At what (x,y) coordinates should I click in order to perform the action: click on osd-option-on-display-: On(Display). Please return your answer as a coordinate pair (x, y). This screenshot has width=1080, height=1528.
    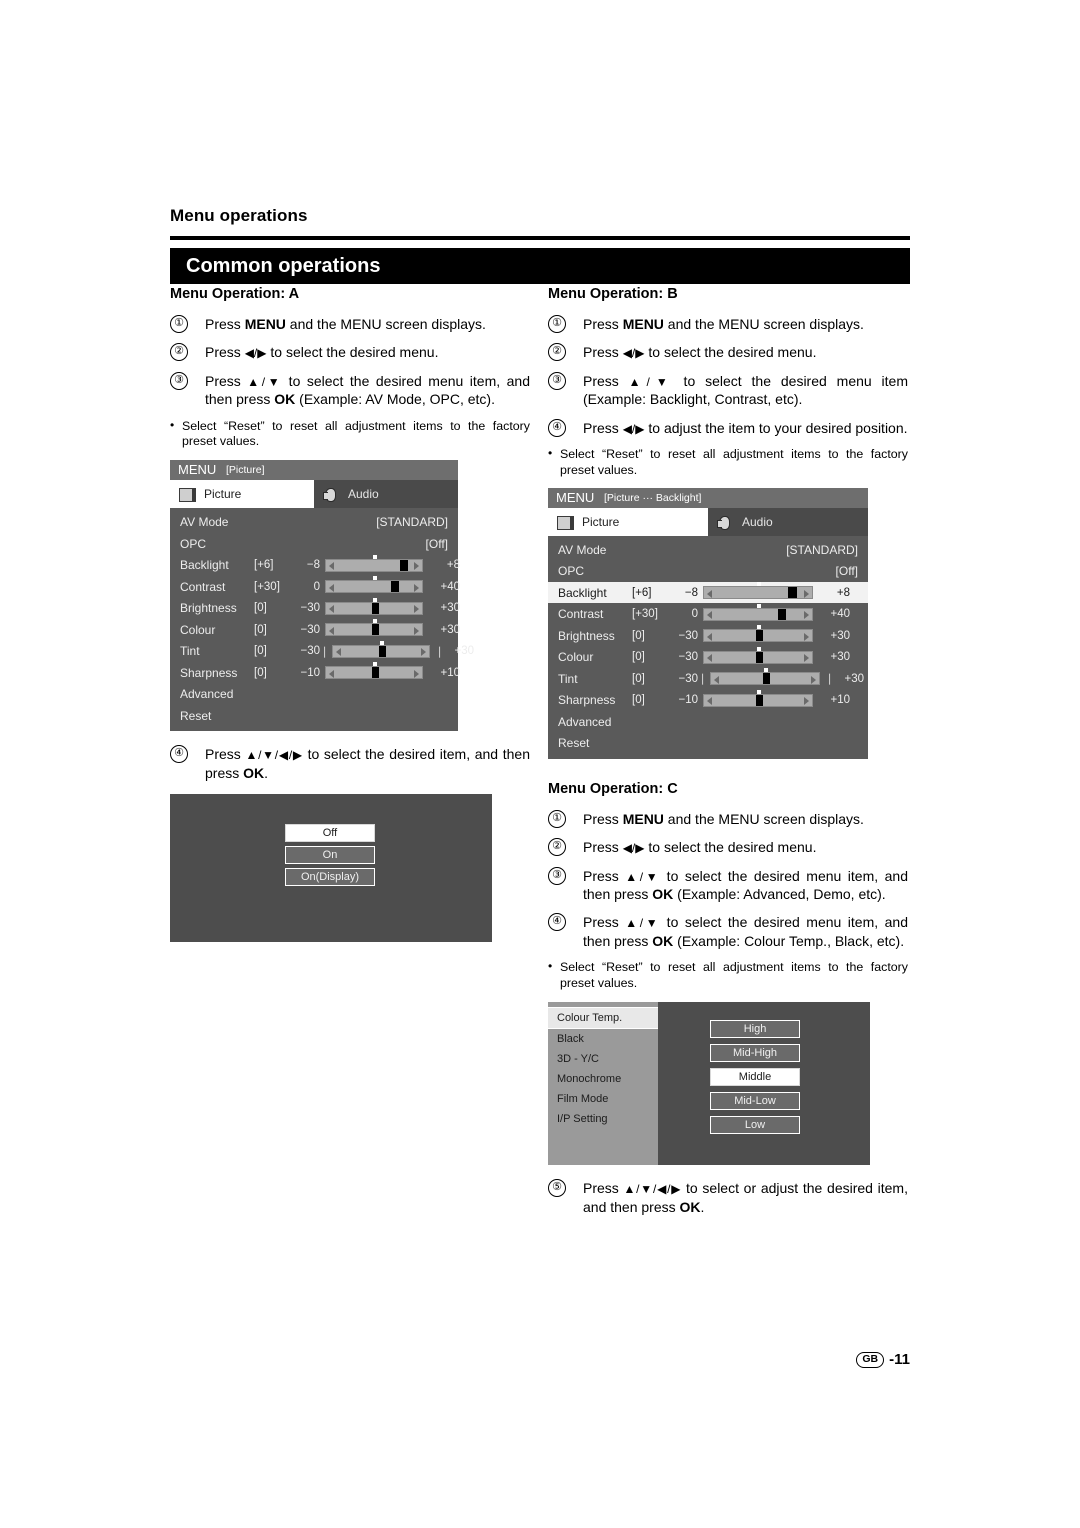
    Looking at the image, I should click on (330, 877).